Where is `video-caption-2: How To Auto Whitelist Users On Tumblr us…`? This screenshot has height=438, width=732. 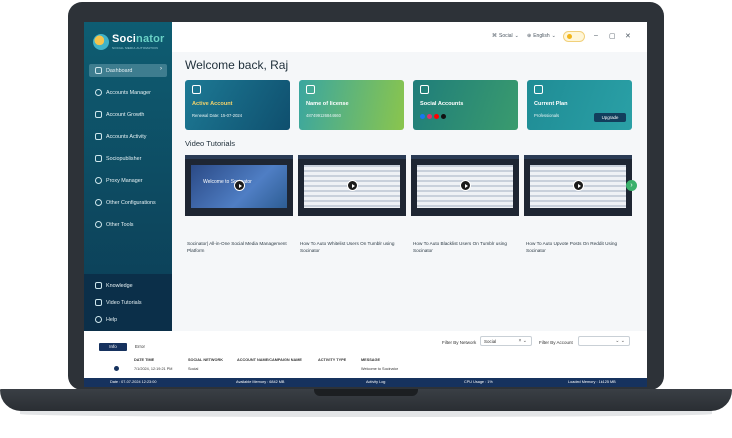
video-caption-2: How To Auto Whitelist Users On Tumblr us… is located at coordinates (347, 247).